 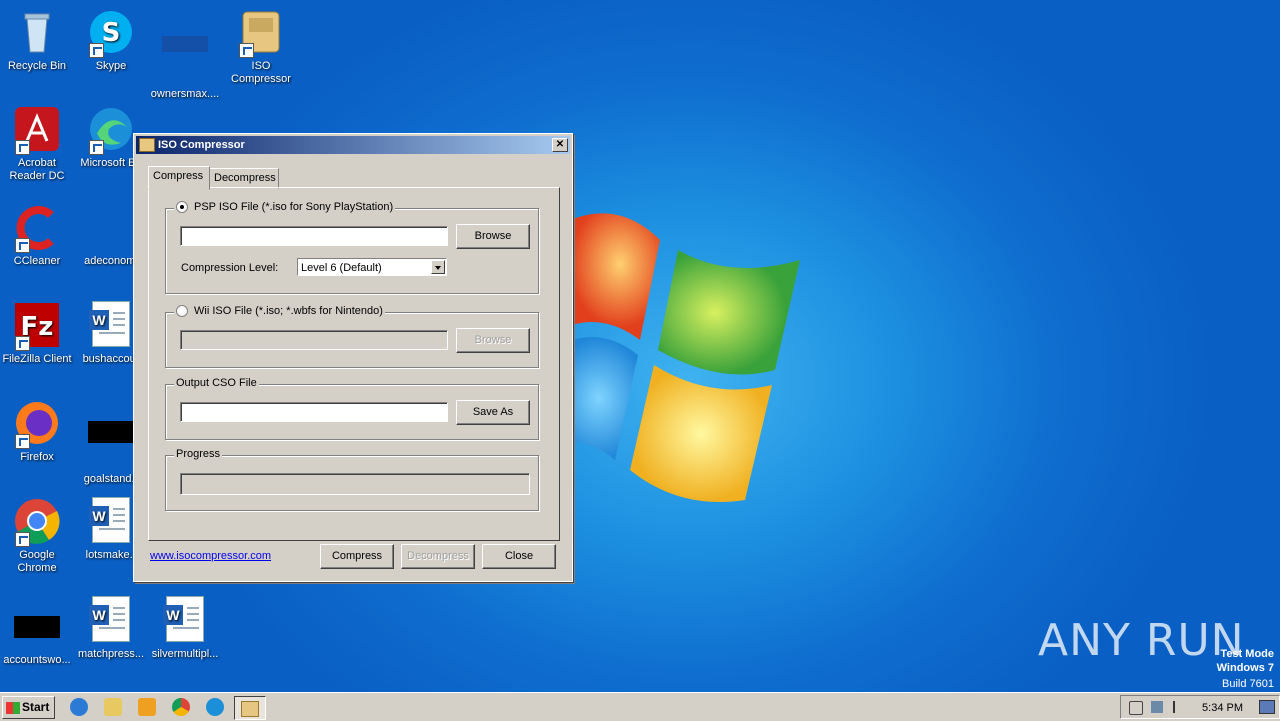 What do you see at coordinates (215, 707) in the screenshot?
I see `edge-taskbar-icon` at bounding box center [215, 707].